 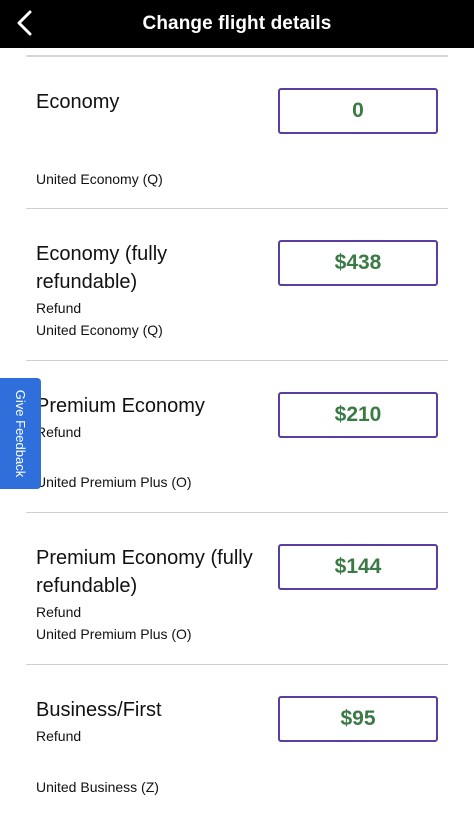 I want to click on fare-name: Economy (fully refundable), so click(x=102, y=268).